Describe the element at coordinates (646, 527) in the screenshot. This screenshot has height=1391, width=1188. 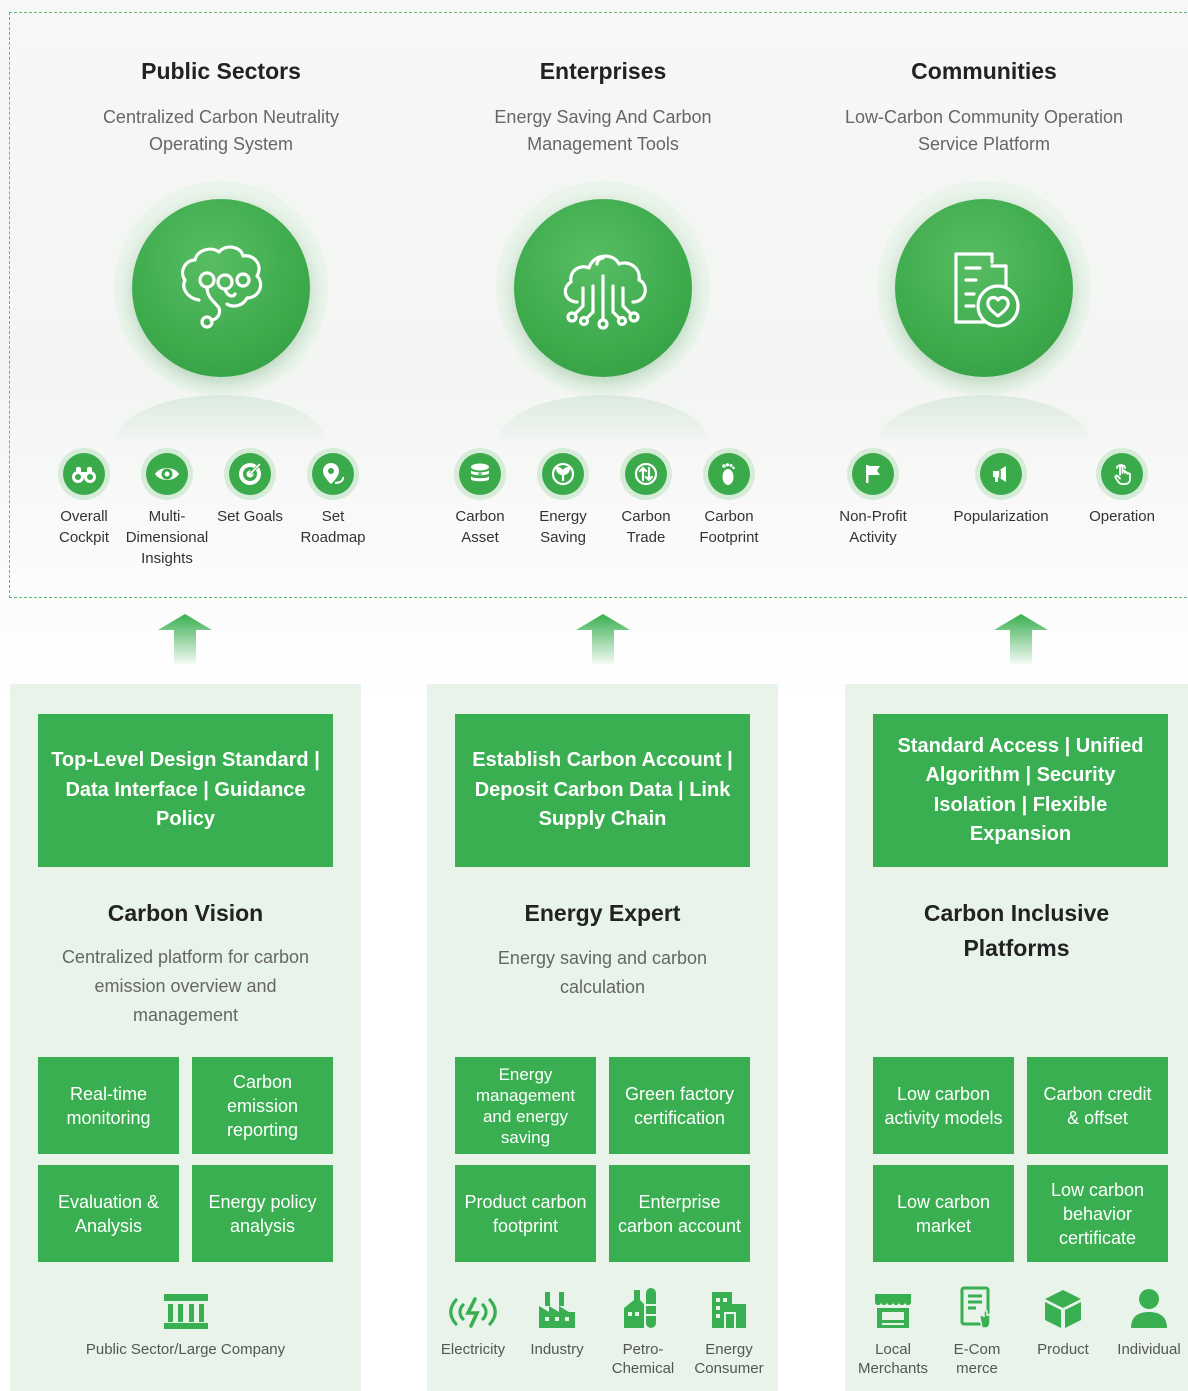
I see `feature-label: Carbon Trade` at that location.